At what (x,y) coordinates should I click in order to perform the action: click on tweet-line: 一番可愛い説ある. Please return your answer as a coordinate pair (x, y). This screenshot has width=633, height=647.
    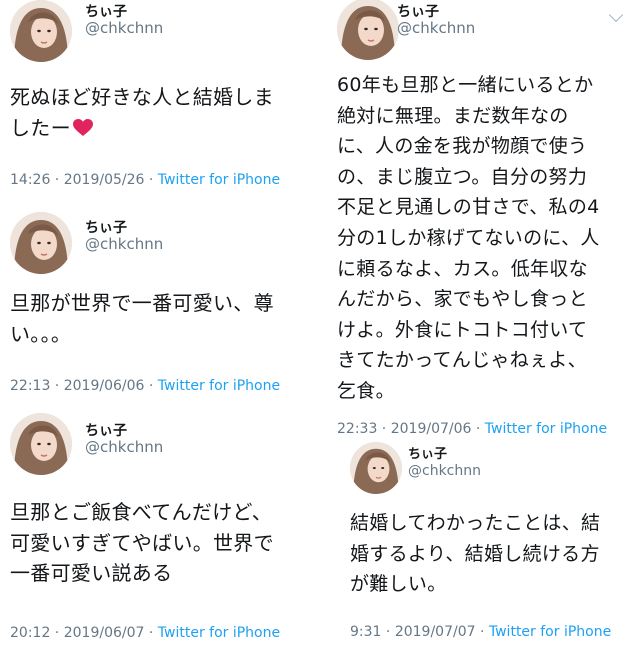
    Looking at the image, I should click on (91, 573).